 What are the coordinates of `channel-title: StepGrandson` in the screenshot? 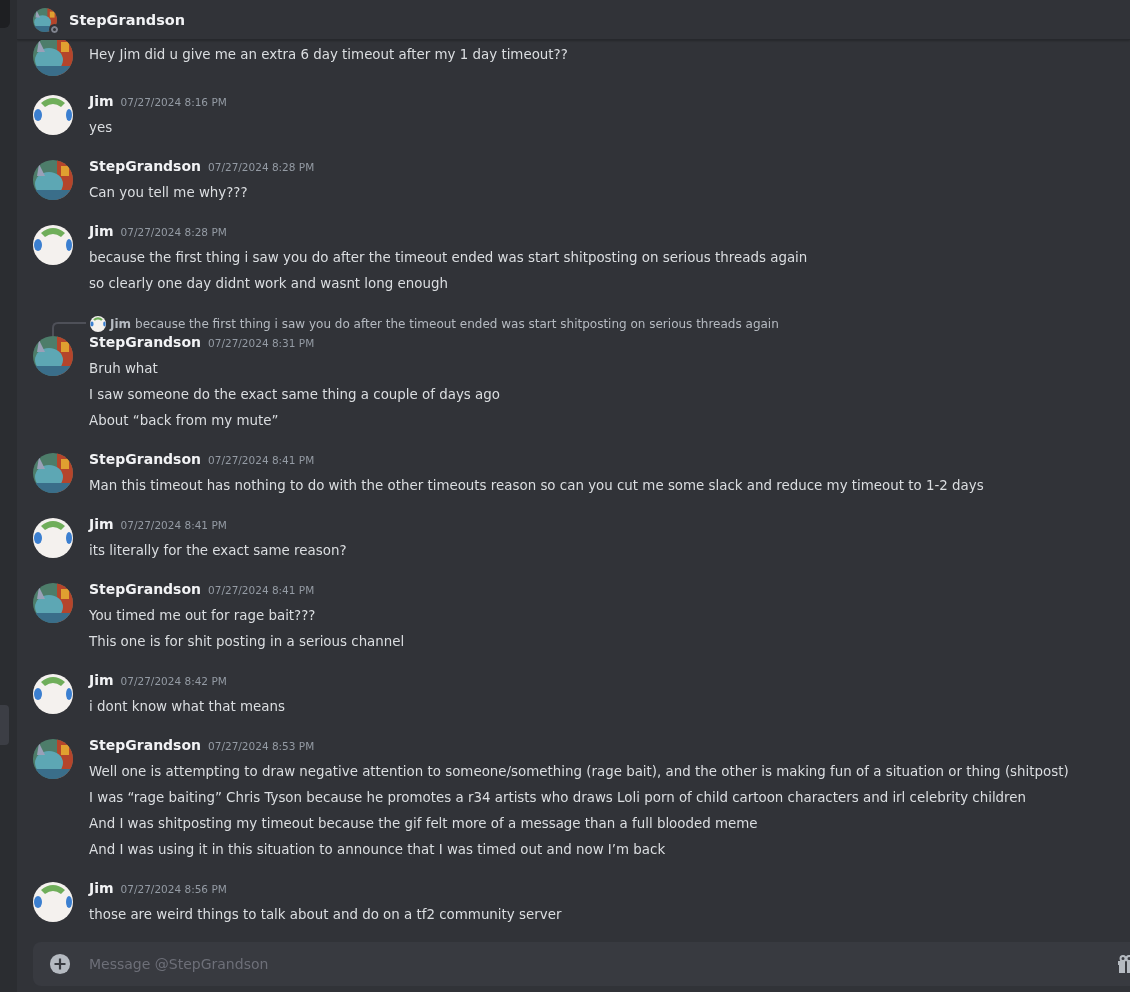 It's located at (127, 19).